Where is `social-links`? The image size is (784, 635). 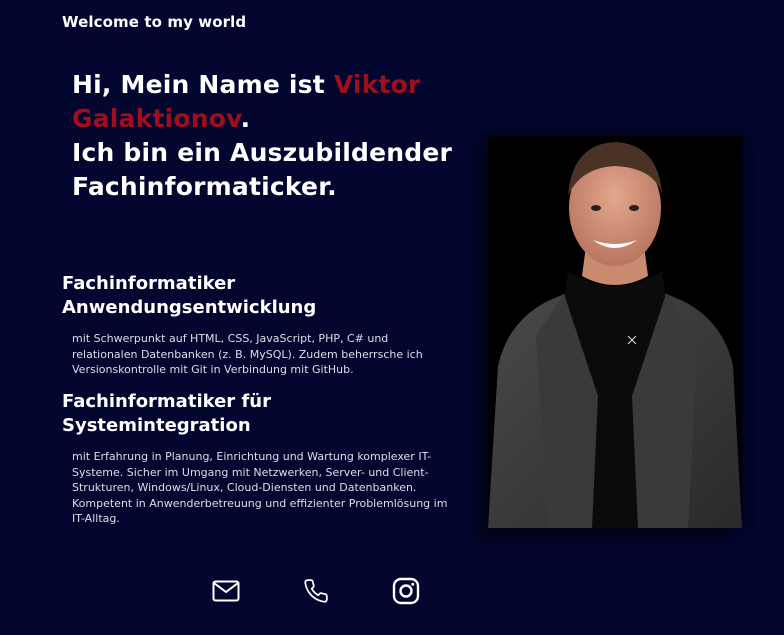 social-links is located at coordinates (392, 591).